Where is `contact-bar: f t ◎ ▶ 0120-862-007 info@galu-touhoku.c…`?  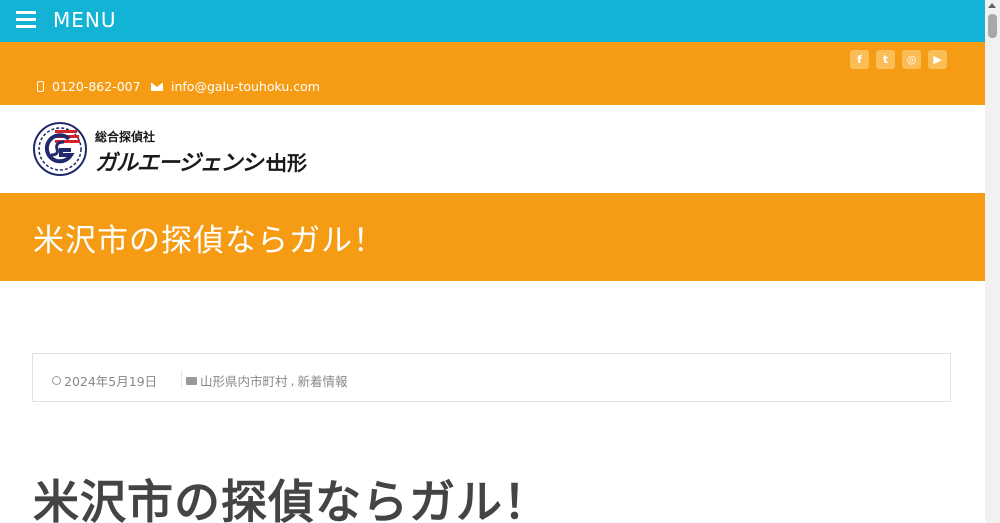
contact-bar: f t ◎ ▶ 0120-862-007 info@galu-touhoku.c… is located at coordinates (492, 73).